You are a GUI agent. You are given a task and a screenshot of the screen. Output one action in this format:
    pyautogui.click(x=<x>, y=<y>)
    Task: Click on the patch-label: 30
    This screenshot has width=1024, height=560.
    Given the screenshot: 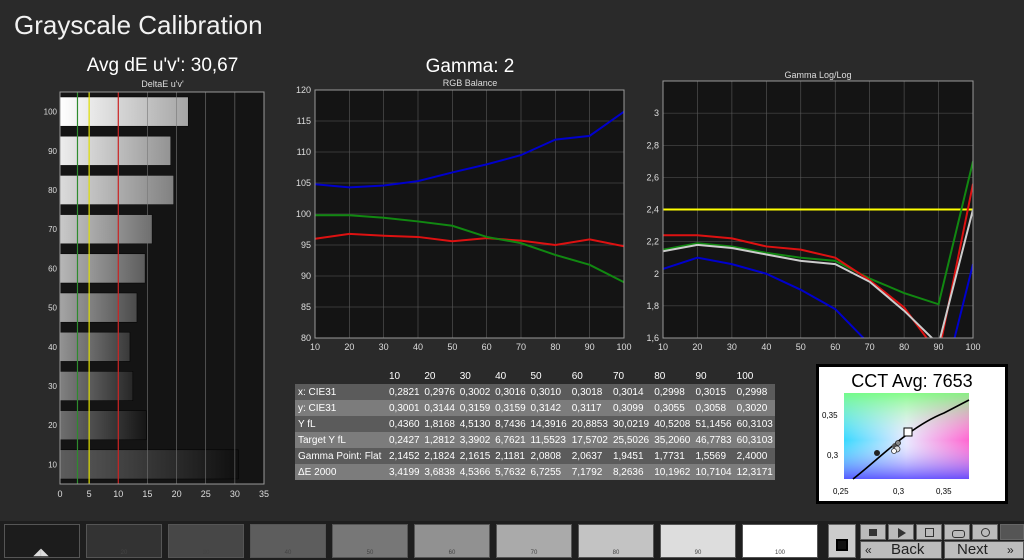 What is the action you would take?
    pyautogui.click(x=206, y=553)
    